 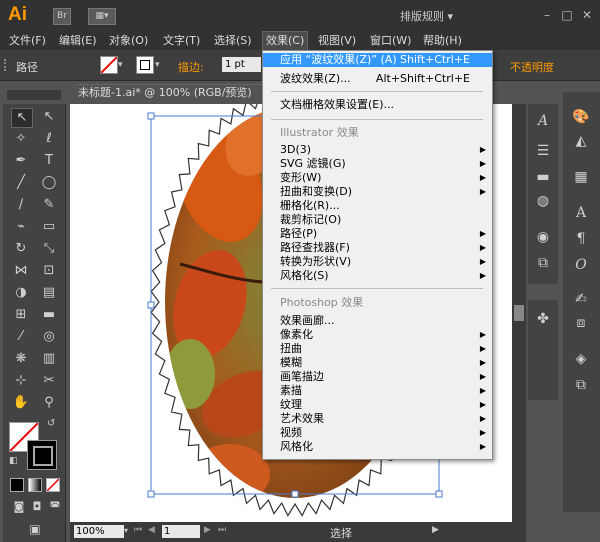 I want to click on apply-last-effect-item: 应用 “波纹效果(Z)” (A) Shift+Ctrl+E, so click(x=377, y=60).